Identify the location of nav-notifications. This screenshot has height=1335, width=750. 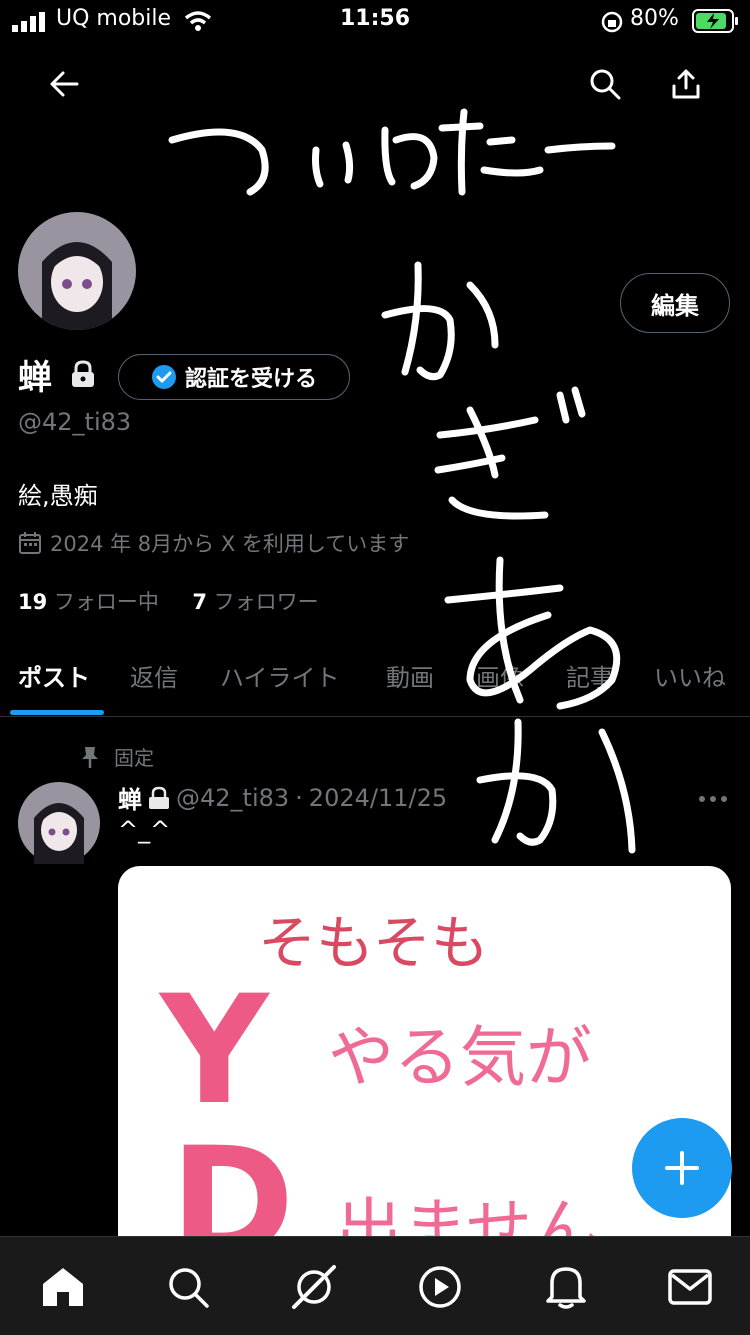
(566, 1287).